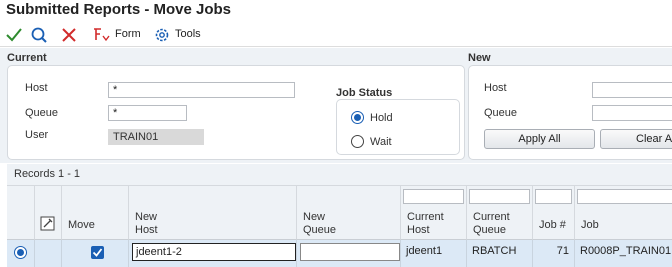  What do you see at coordinates (95, 213) in the screenshot?
I see `col-move-header: Move` at bounding box center [95, 213].